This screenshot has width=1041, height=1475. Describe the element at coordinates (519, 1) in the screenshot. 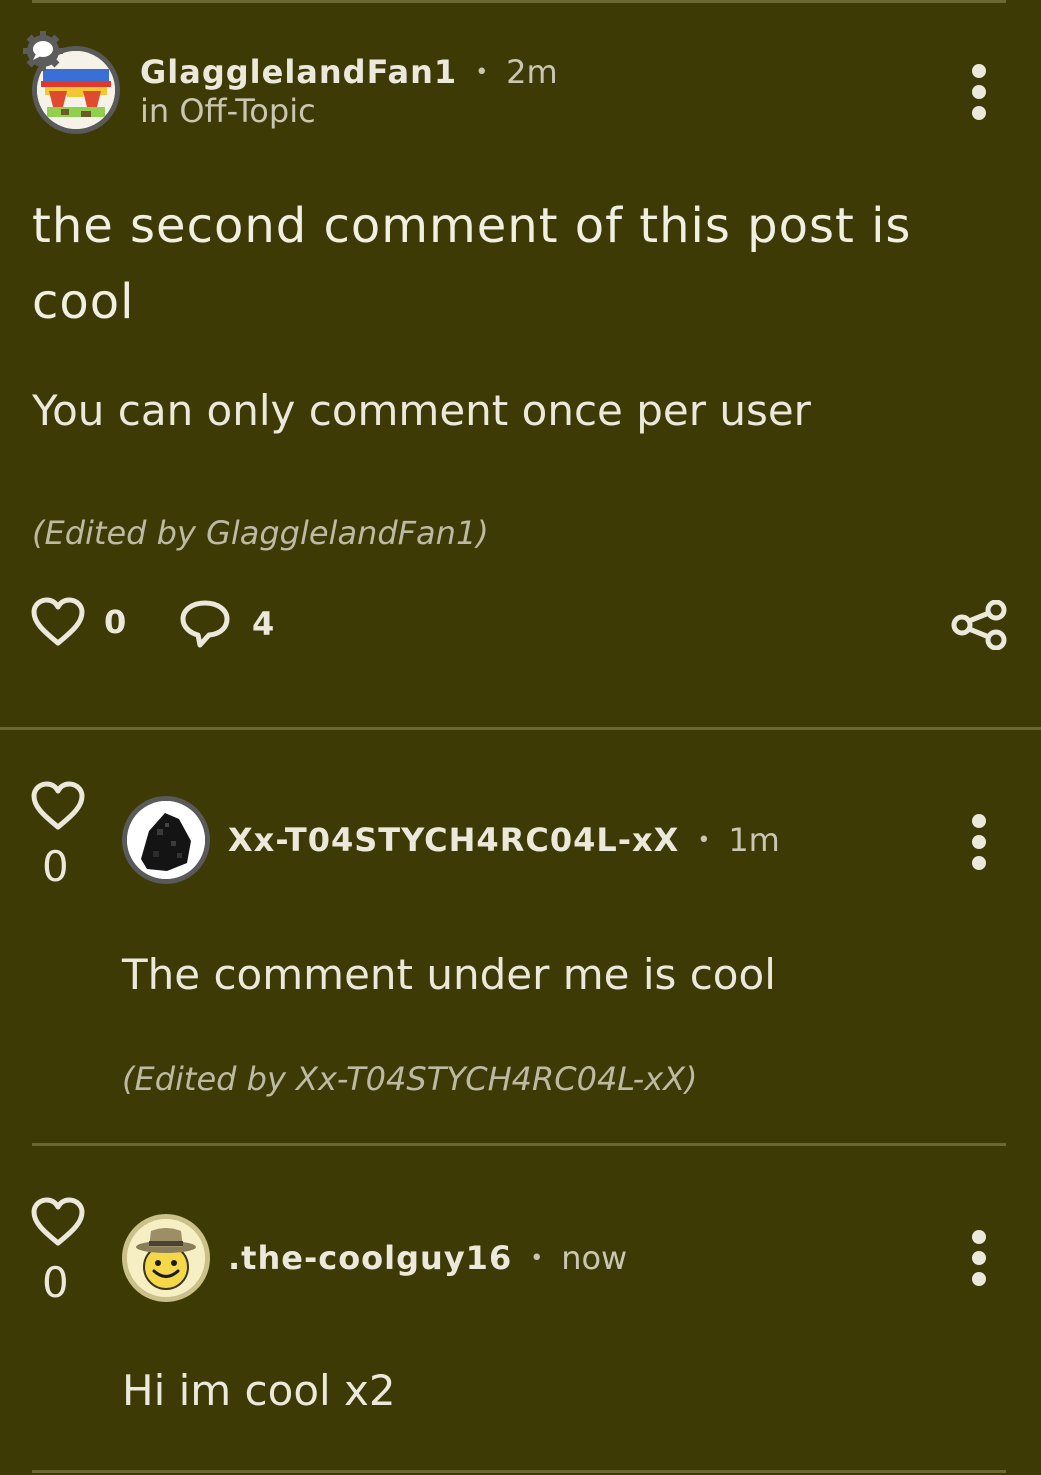

I see `top-divider` at that location.